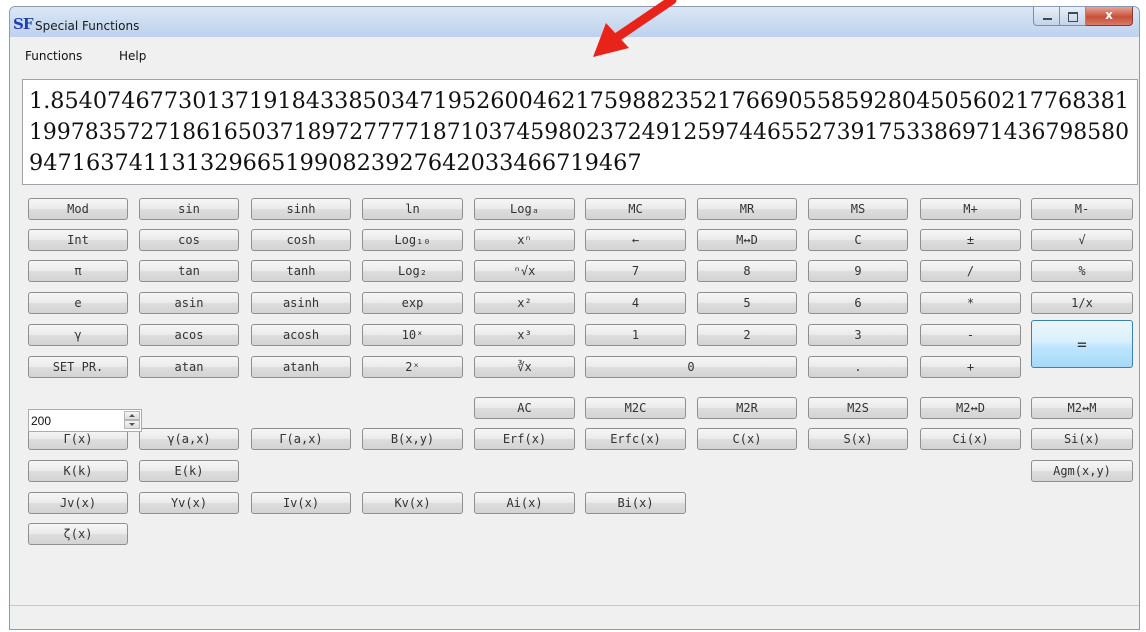  What do you see at coordinates (1082, 471) in the screenshot?
I see `agm-x-y-button: Agm(x,y)` at bounding box center [1082, 471].